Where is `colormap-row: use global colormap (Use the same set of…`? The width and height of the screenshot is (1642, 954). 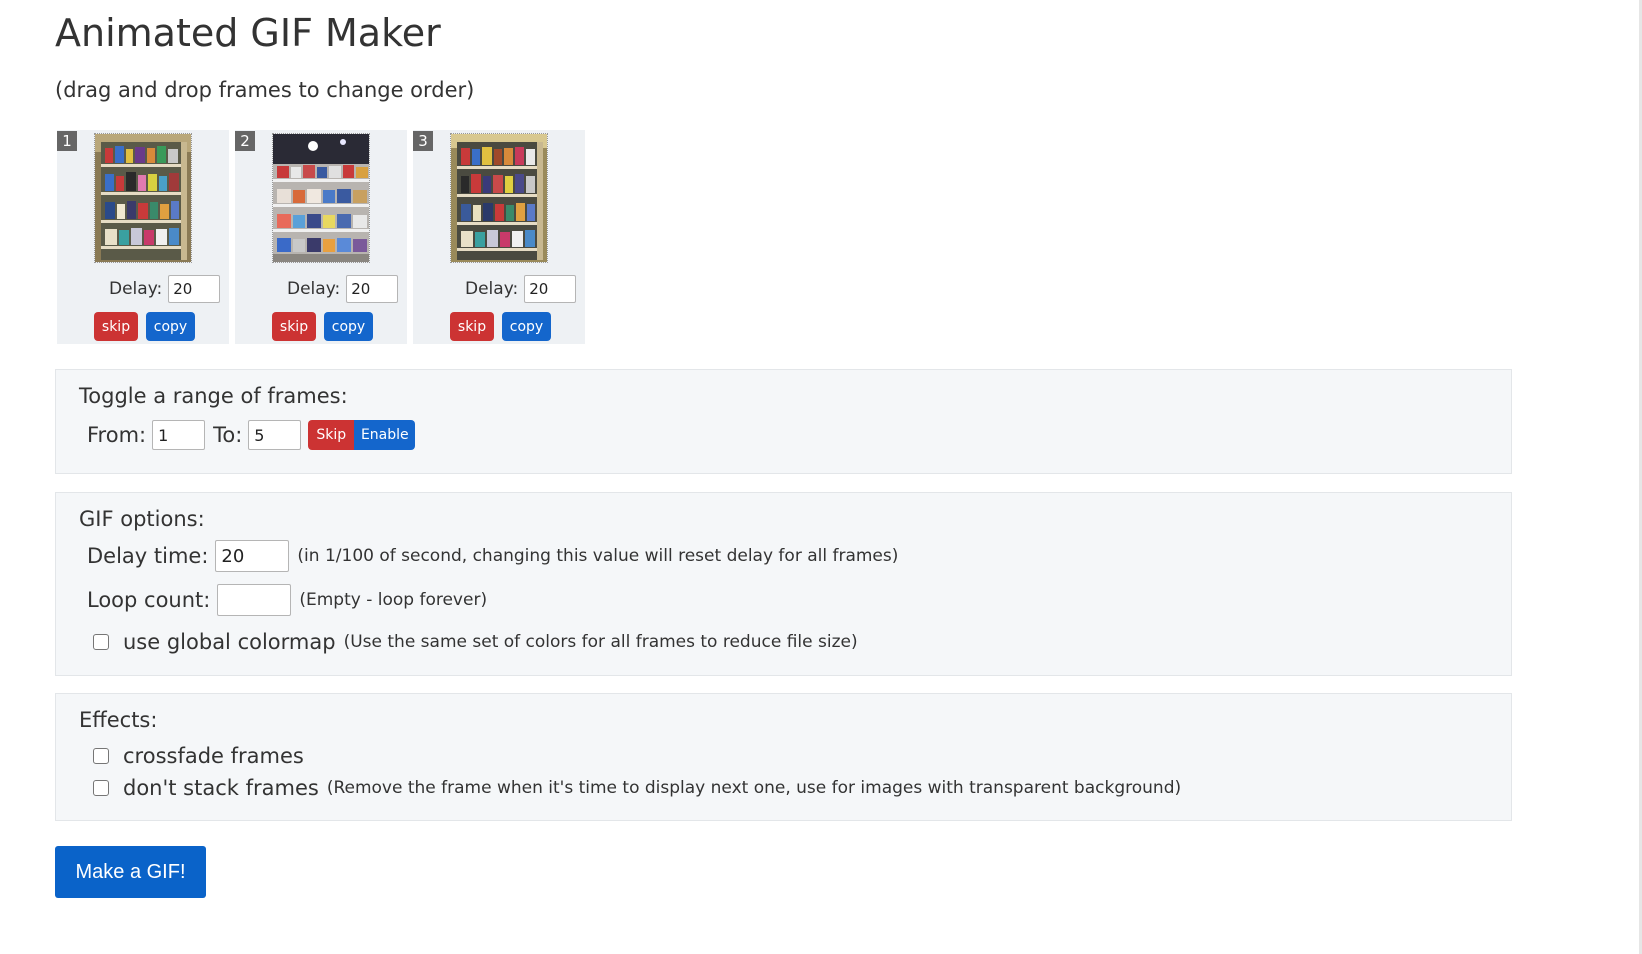 colormap-row: use global colormap (Use the same set of… is located at coordinates (475, 642).